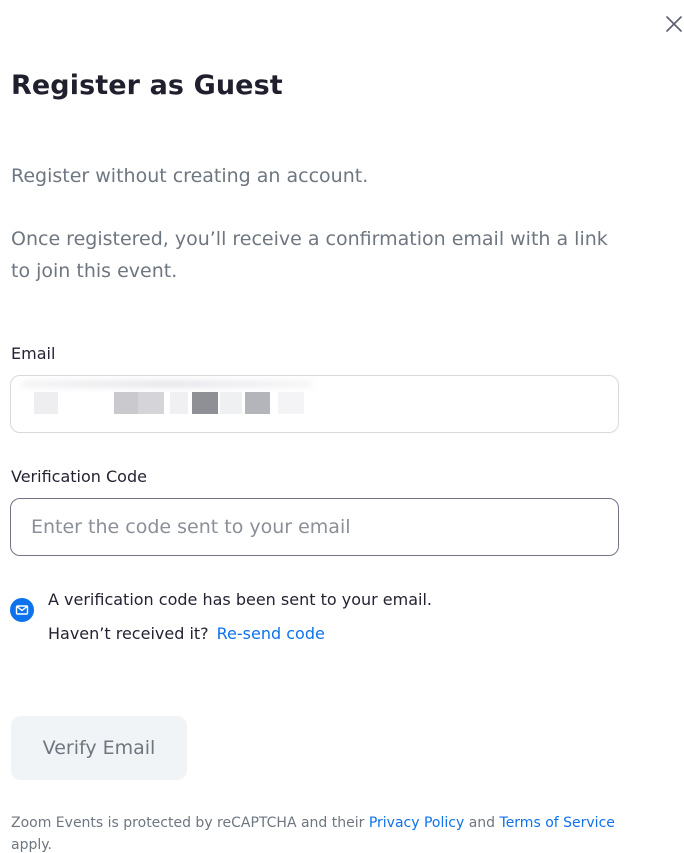 The image size is (684, 853). Describe the element at coordinates (147, 85) in the screenshot. I see `page-title: Register as Guest` at that location.